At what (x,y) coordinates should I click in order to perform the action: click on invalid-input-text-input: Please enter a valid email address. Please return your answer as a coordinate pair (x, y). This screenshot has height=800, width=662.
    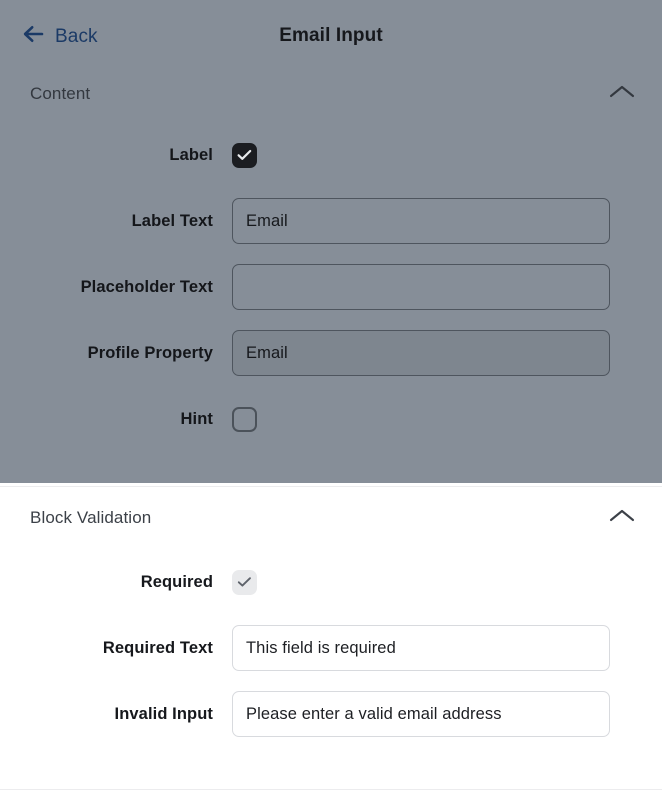
    Looking at the image, I should click on (421, 714).